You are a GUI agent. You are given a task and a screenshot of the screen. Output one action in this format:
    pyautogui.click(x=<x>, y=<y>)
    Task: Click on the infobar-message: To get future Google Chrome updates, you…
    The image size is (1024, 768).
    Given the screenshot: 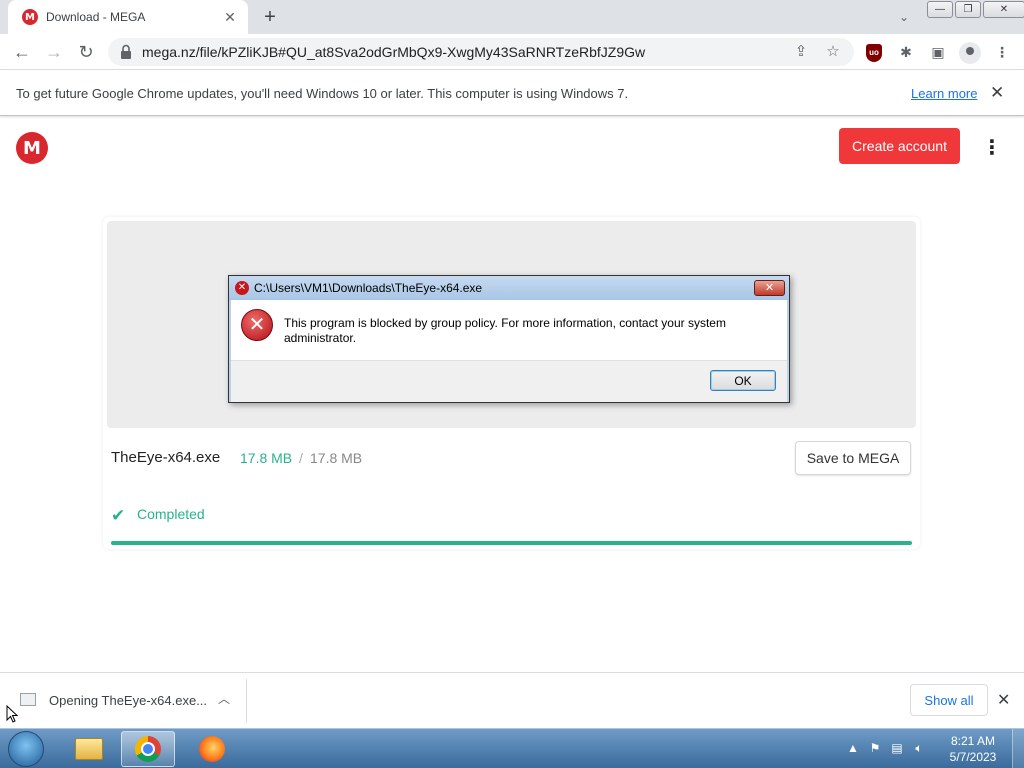 What is the action you would take?
    pyautogui.click(x=322, y=93)
    